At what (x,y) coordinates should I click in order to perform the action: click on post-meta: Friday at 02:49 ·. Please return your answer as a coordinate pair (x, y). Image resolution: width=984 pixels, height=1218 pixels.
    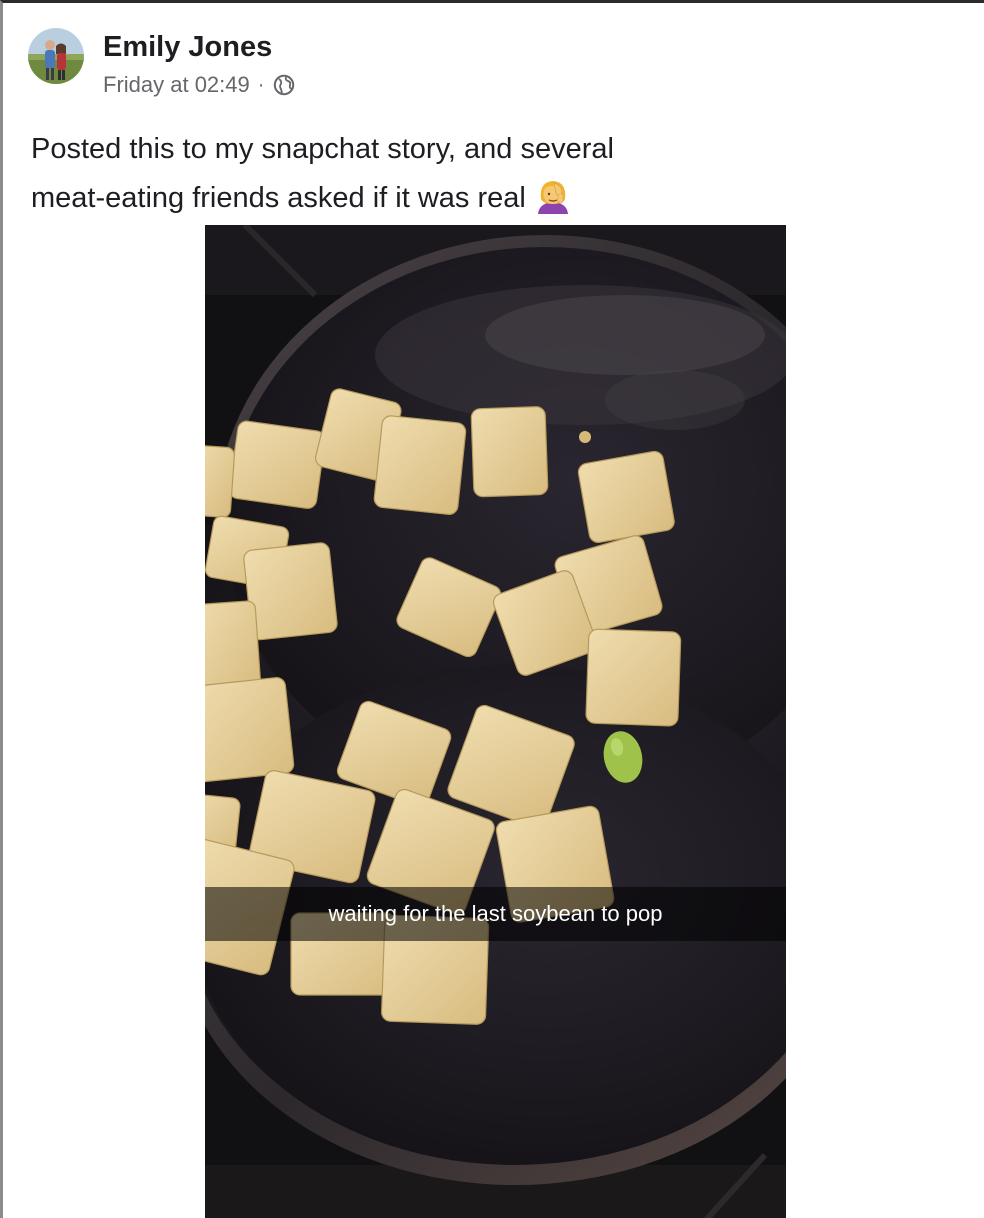
    Looking at the image, I should click on (199, 85).